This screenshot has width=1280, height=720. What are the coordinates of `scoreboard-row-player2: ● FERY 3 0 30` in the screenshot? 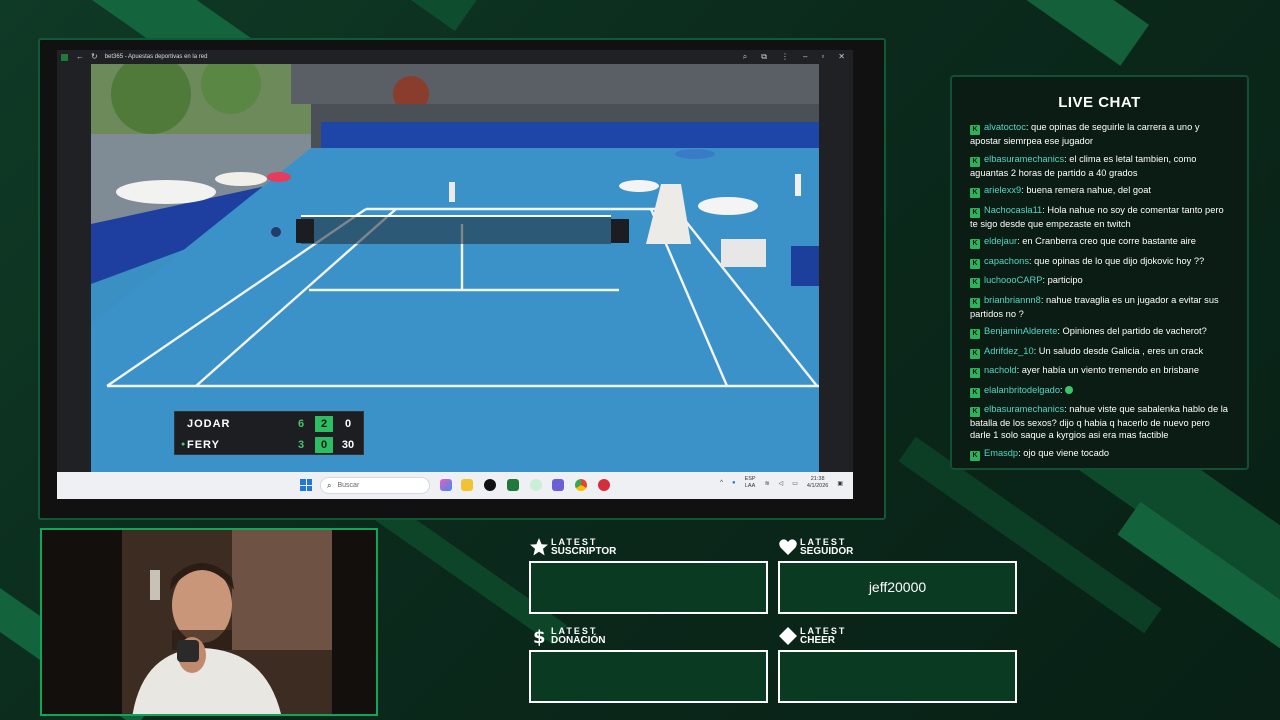 It's located at (270, 444).